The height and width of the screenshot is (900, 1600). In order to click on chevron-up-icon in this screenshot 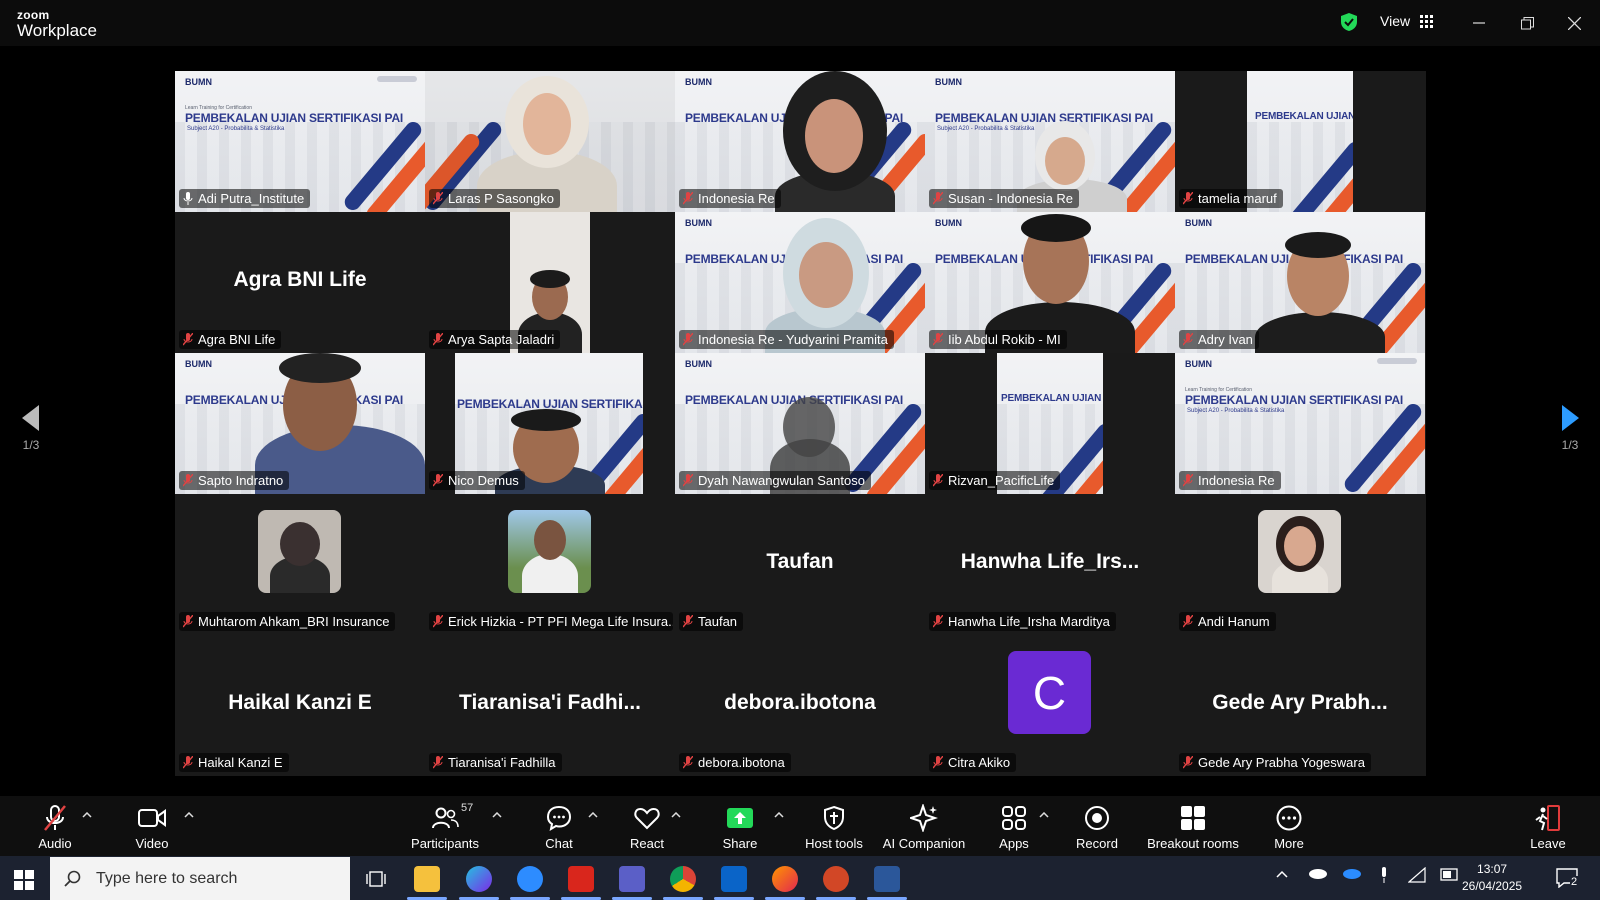, I will do `click(1282, 874)`.